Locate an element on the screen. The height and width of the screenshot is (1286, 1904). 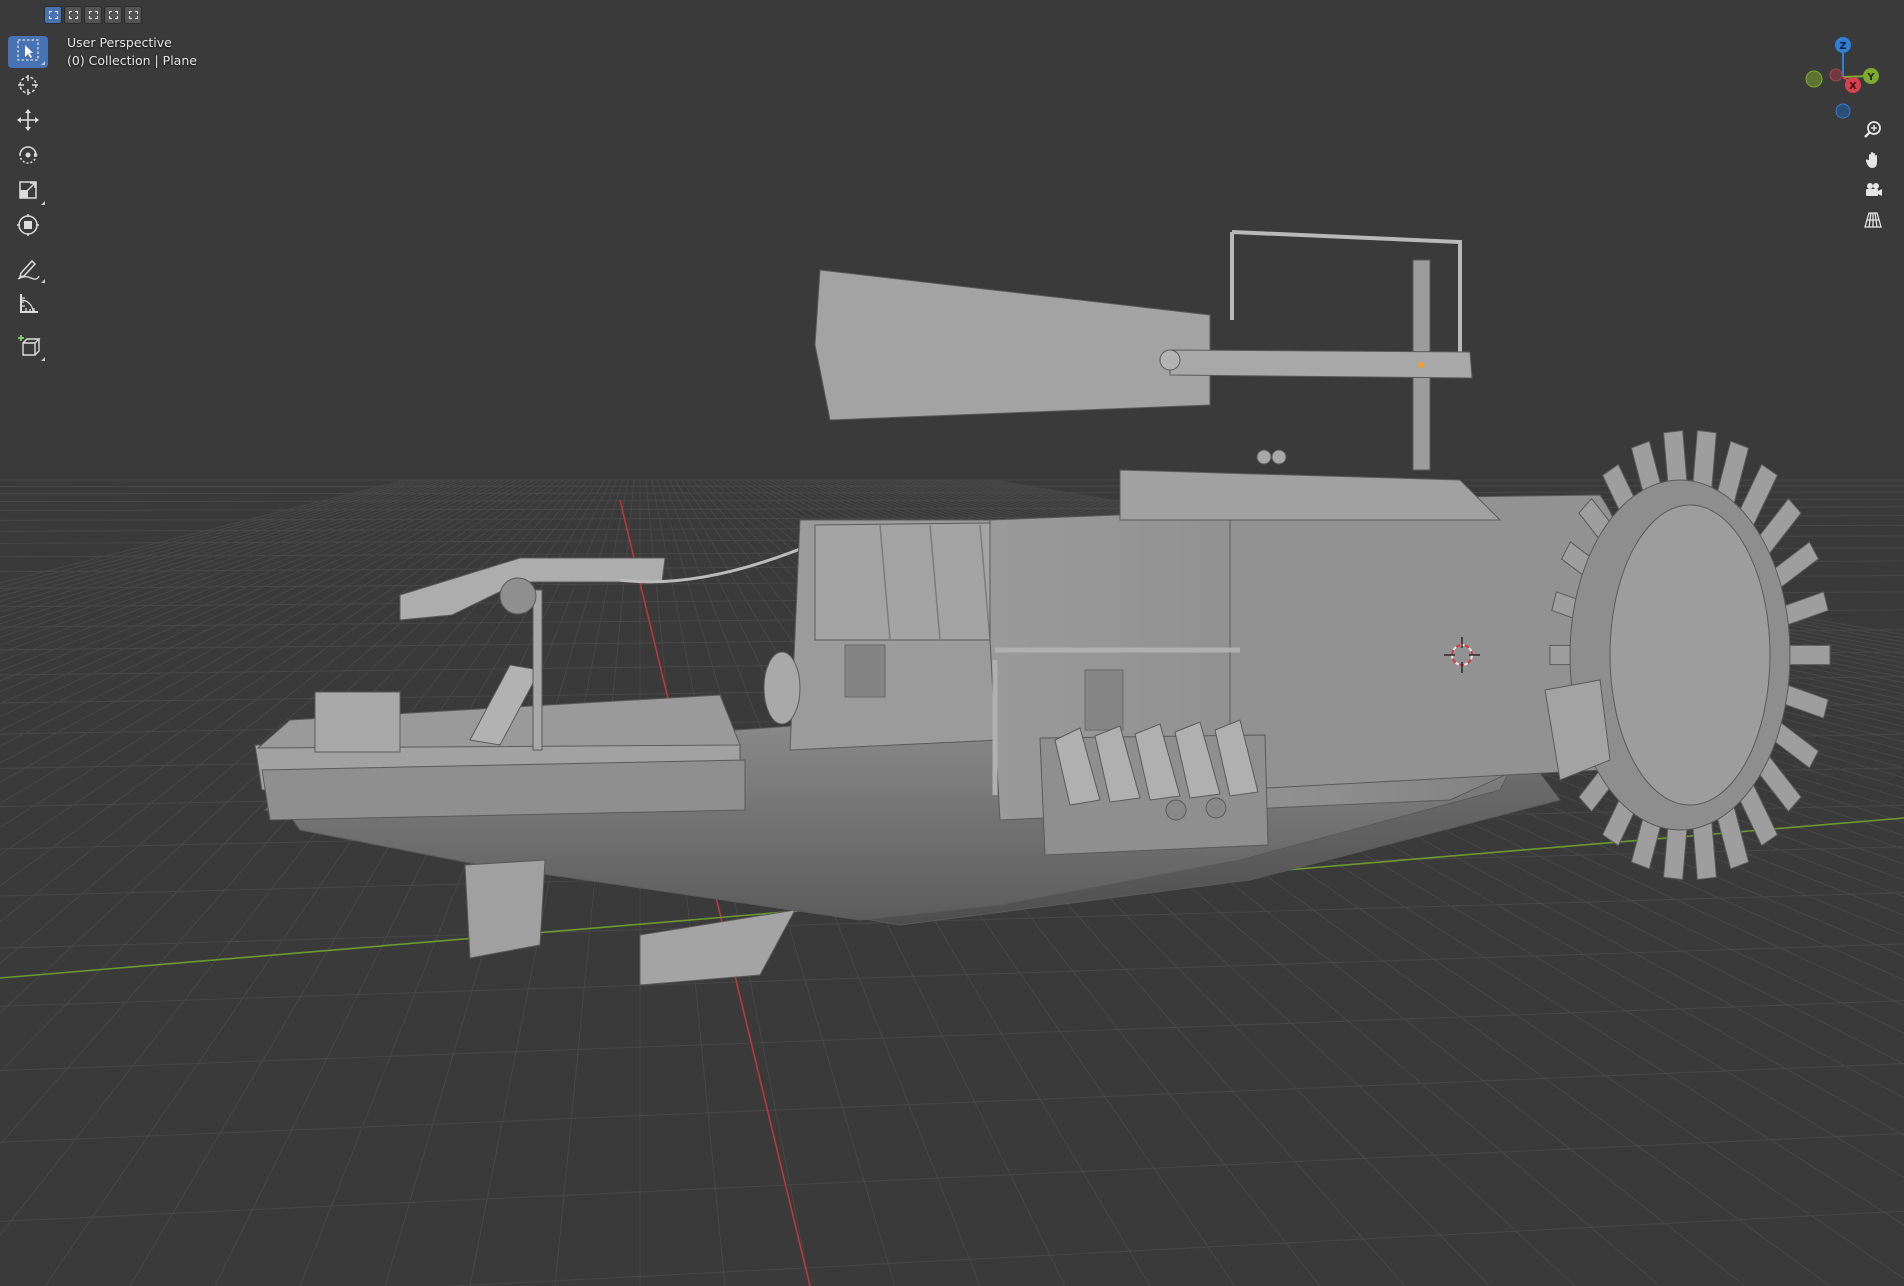
view-name-label: User Perspective is located at coordinates (119, 42).